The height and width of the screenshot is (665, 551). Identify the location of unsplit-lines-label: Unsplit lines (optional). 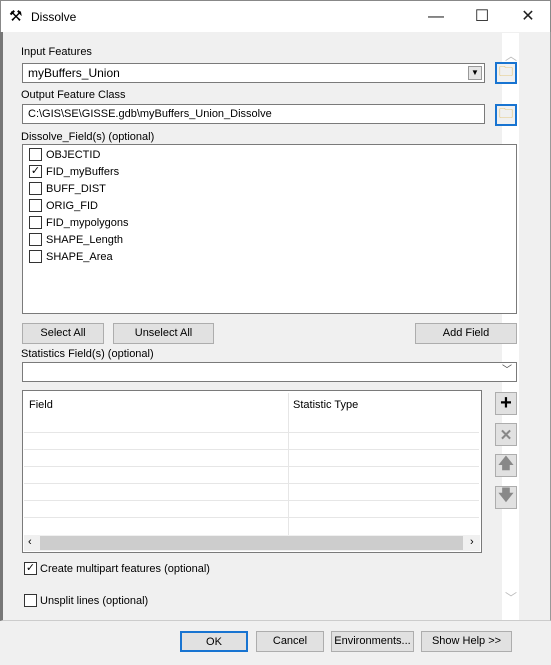
(94, 601).